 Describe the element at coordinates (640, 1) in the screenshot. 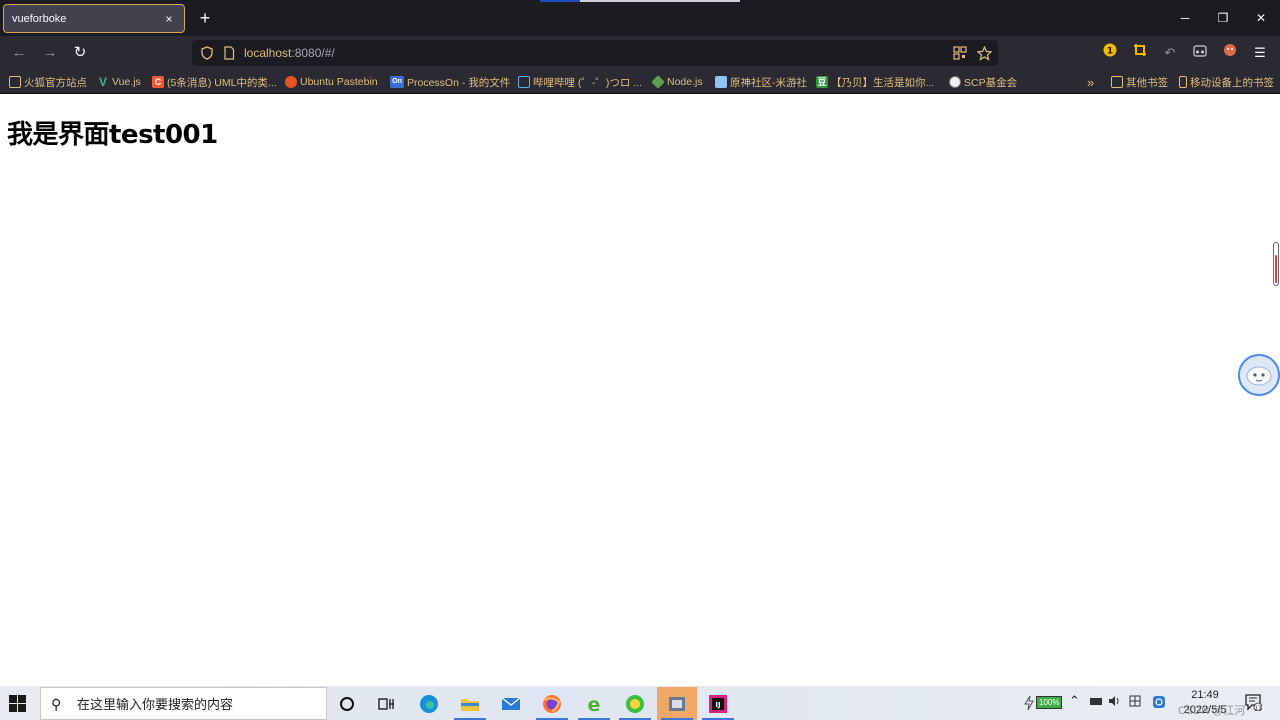

I see `progress-line` at that location.